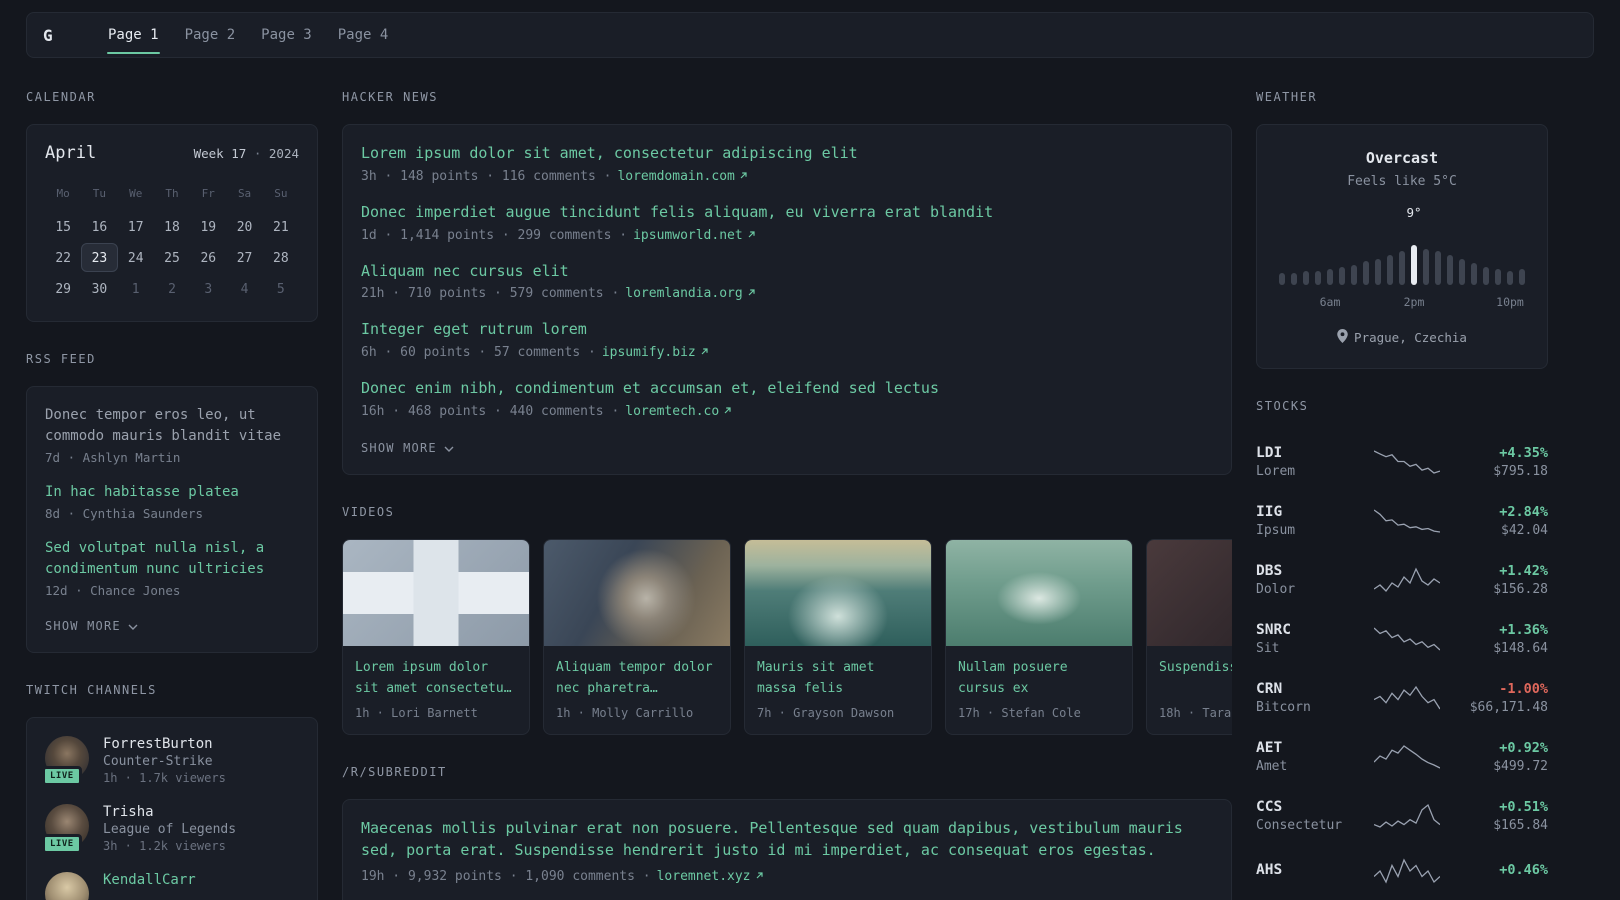 The height and width of the screenshot is (900, 1620). Describe the element at coordinates (91, 626) in the screenshot. I see `rss-show-more-button: SHOW MORE` at that location.